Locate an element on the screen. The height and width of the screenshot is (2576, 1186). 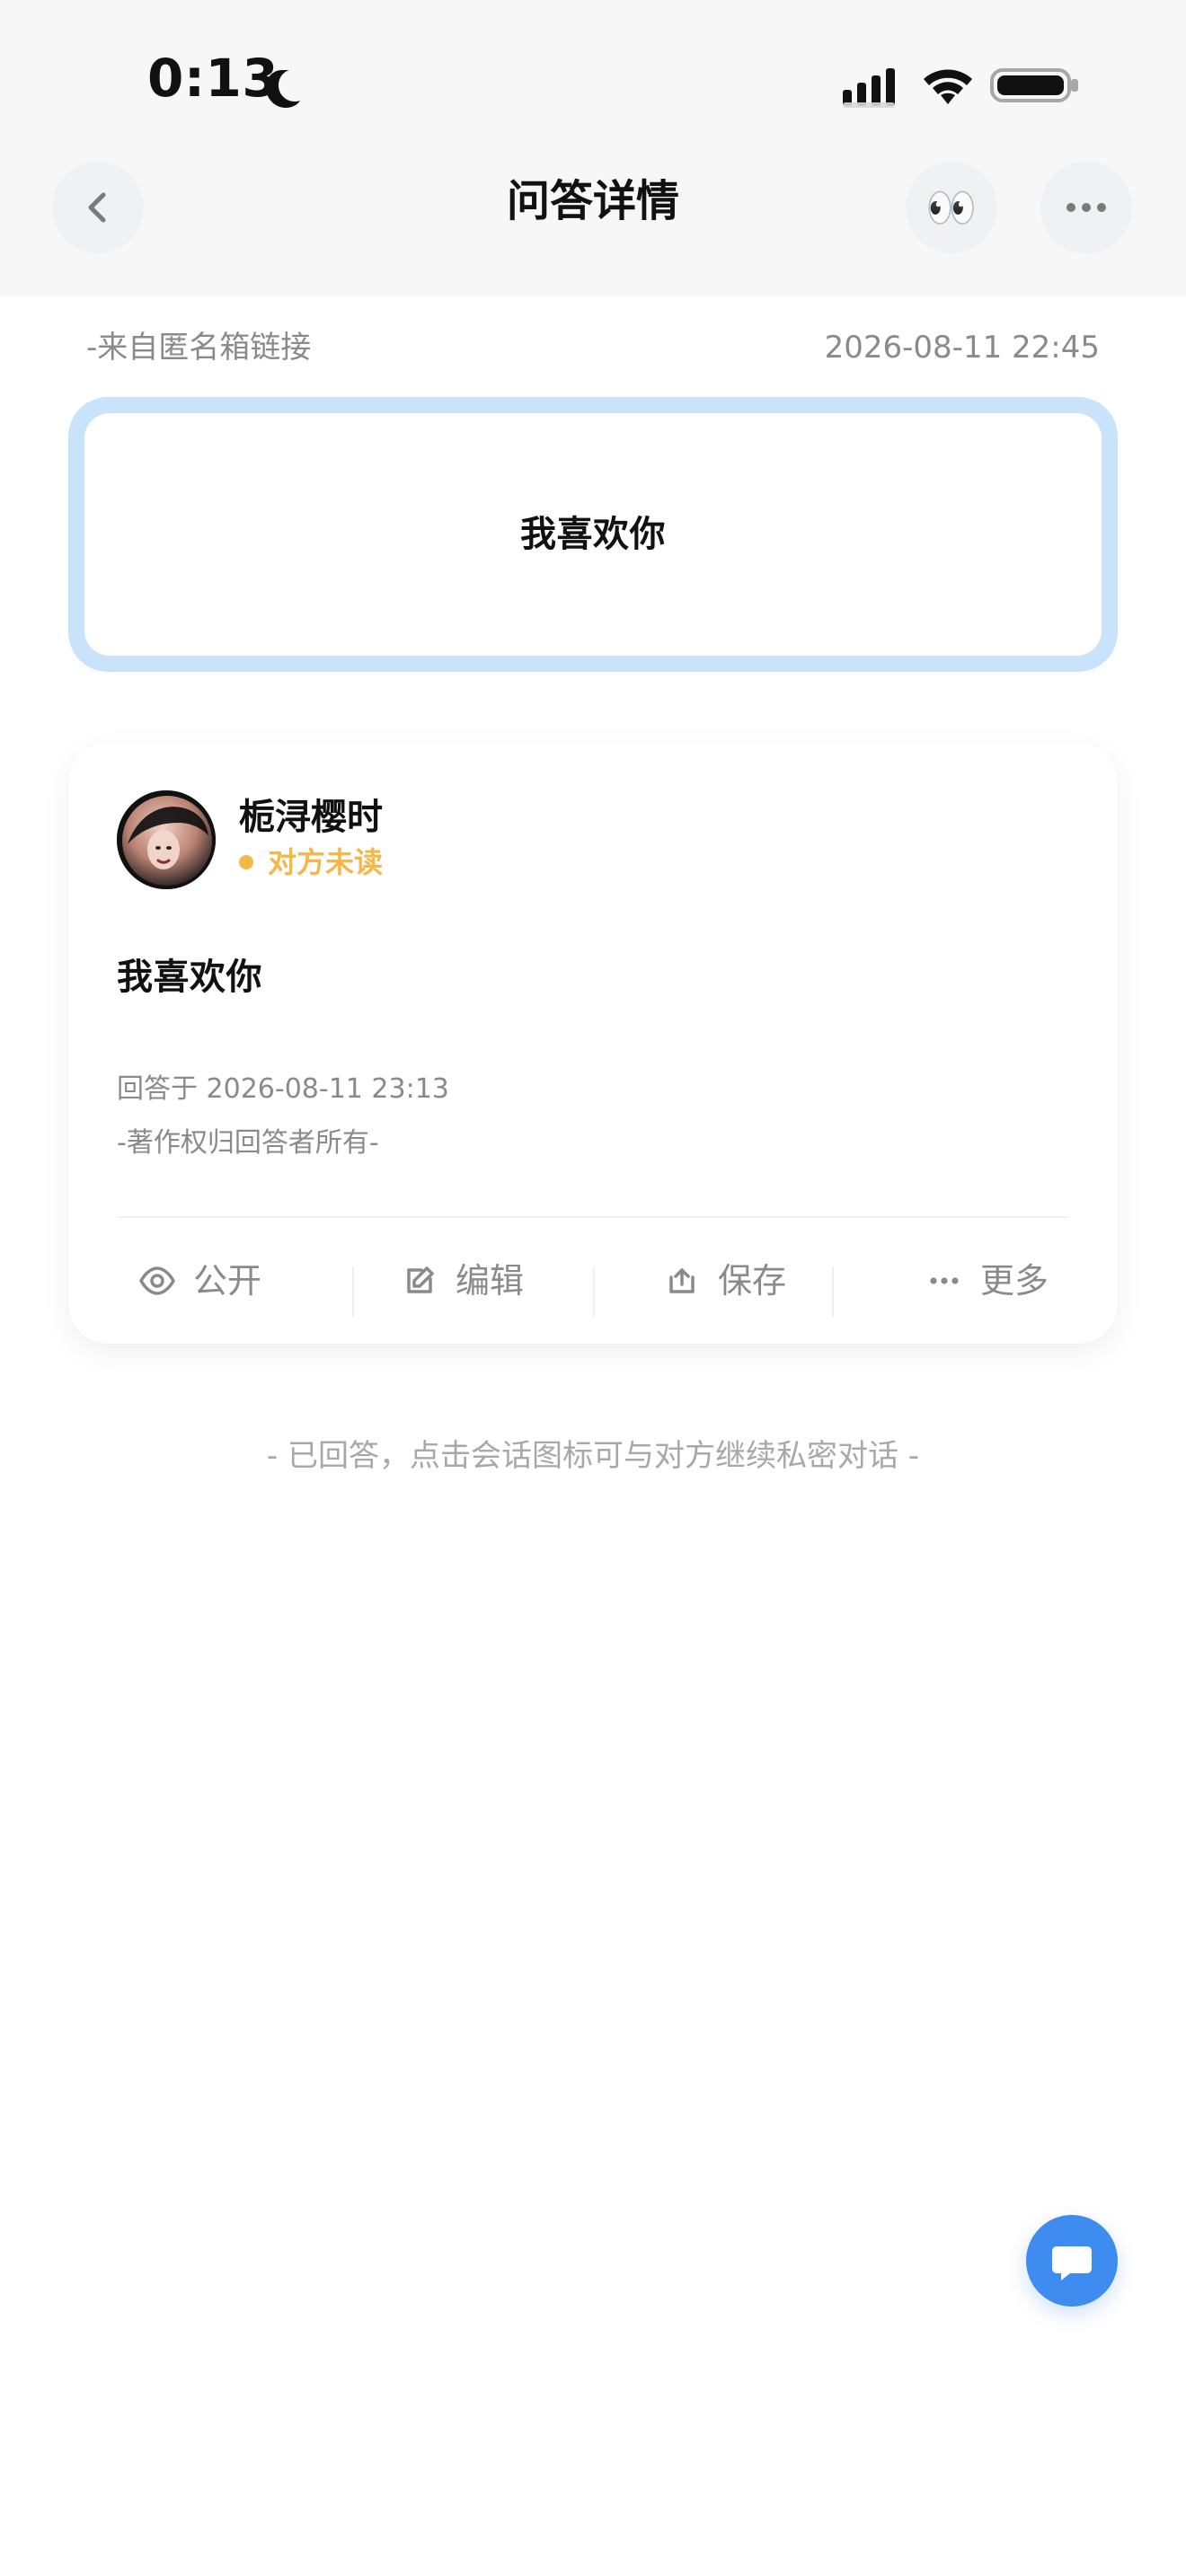
action-save: 保存 is located at coordinates (724, 1281).